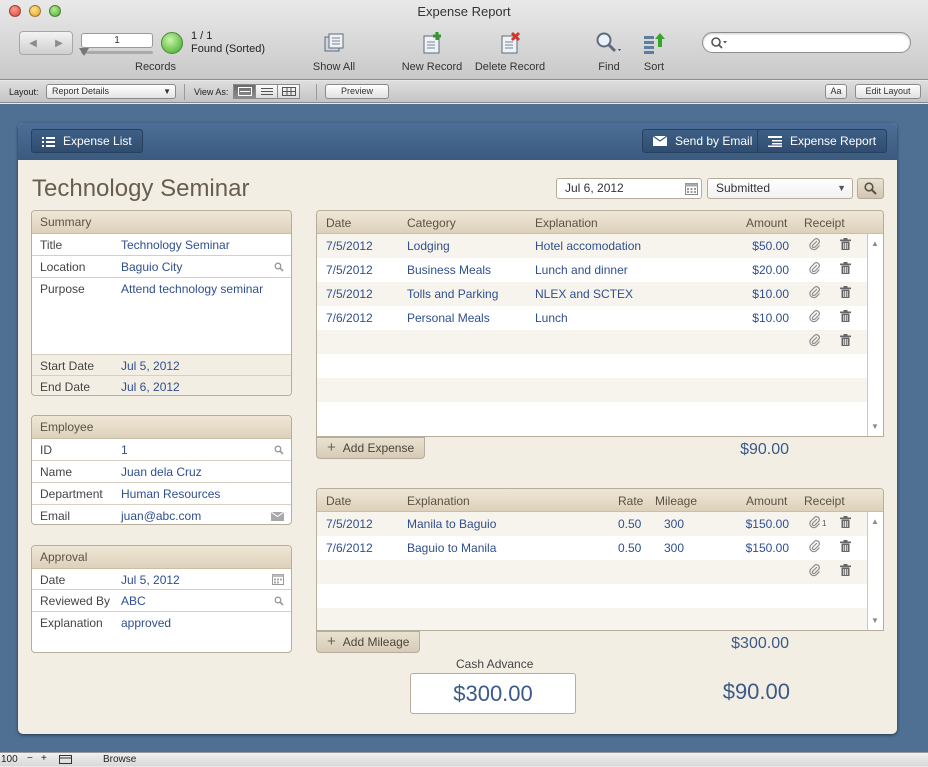 This screenshot has width=928, height=767. What do you see at coordinates (161, 316) in the screenshot?
I see `purpose-field: Purpose Attend technology seminar` at bounding box center [161, 316].